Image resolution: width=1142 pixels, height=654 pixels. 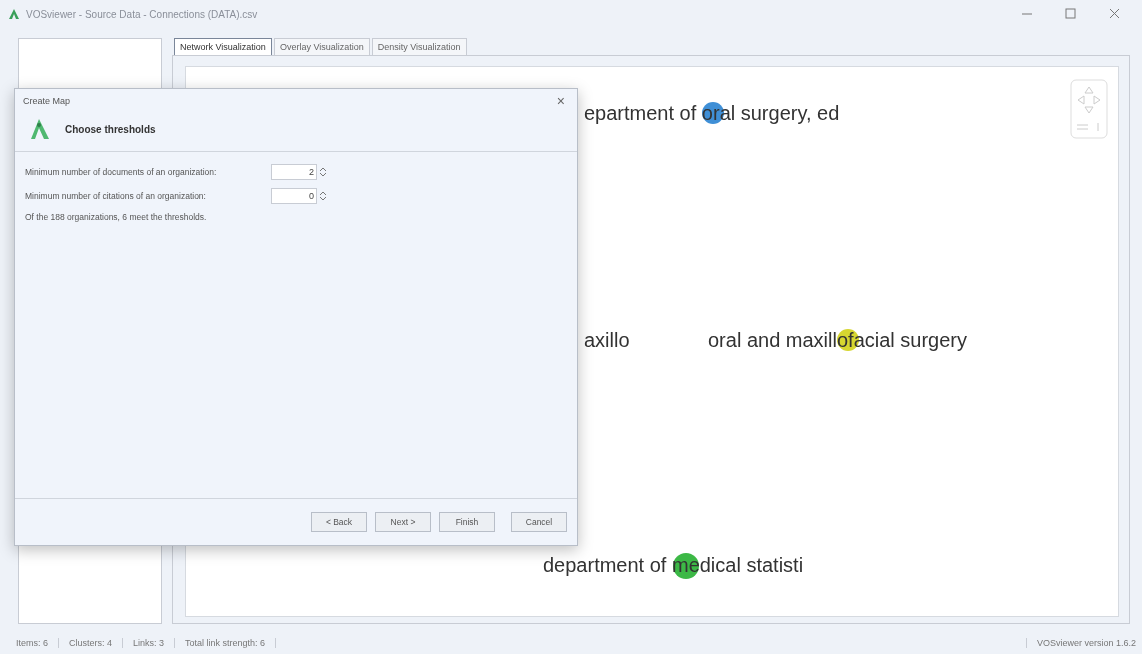 I want to click on dialog-button: Cancel, so click(x=539, y=522).